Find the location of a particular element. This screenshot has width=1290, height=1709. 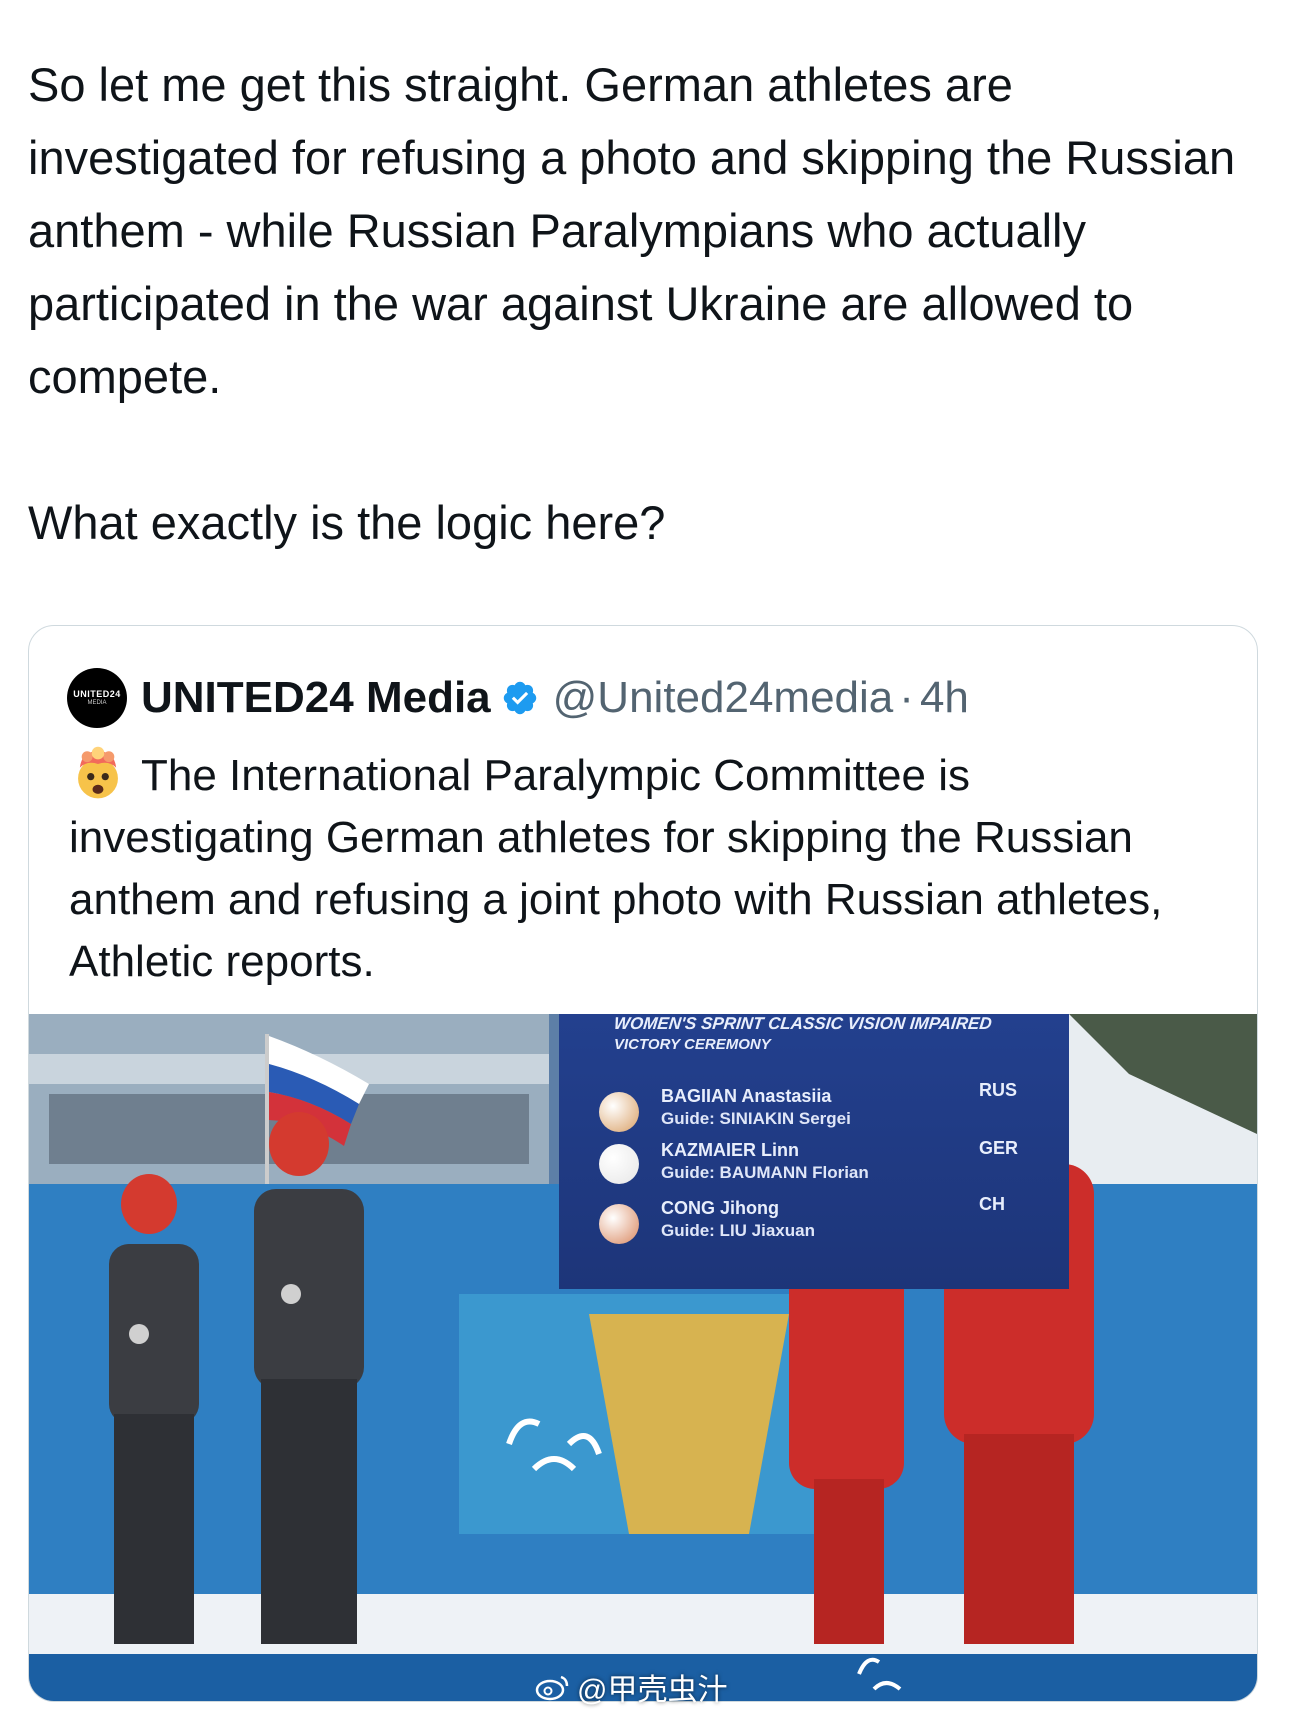

exploding-head-emoji-icon is located at coordinates (98, 772).